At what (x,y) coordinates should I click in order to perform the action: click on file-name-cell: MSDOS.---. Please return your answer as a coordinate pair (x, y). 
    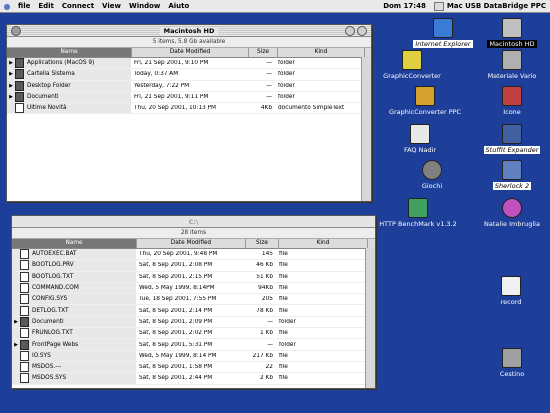
    Looking at the image, I should click on (74, 367).